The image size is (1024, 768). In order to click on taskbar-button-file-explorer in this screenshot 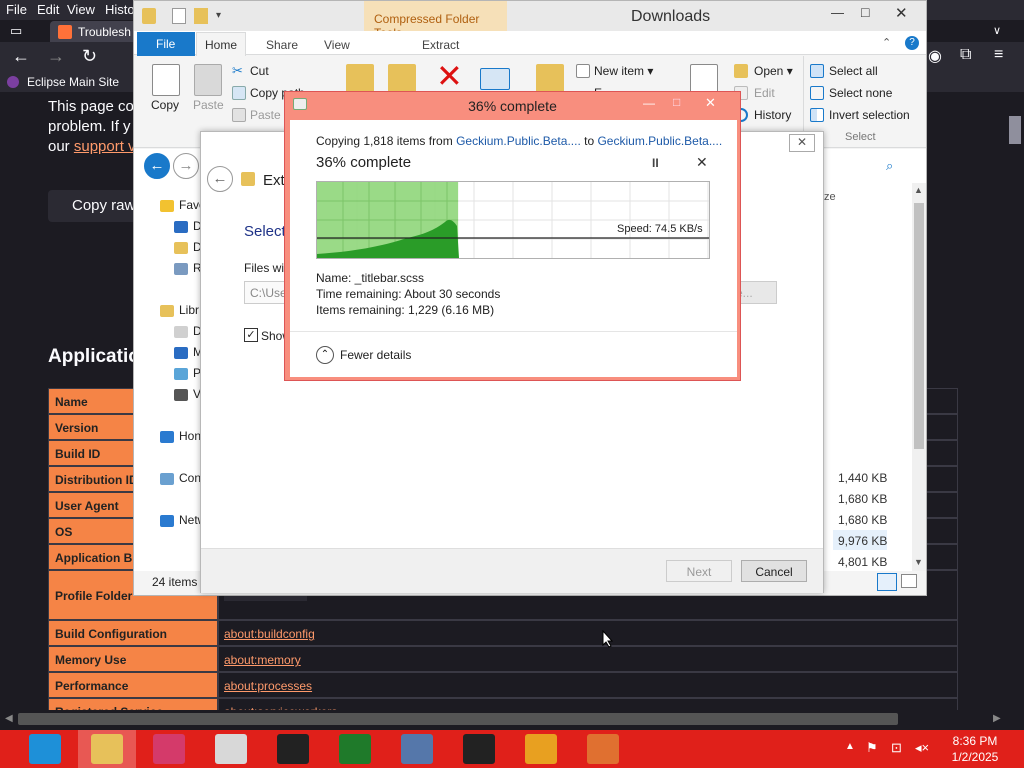, I will do `click(107, 749)`.